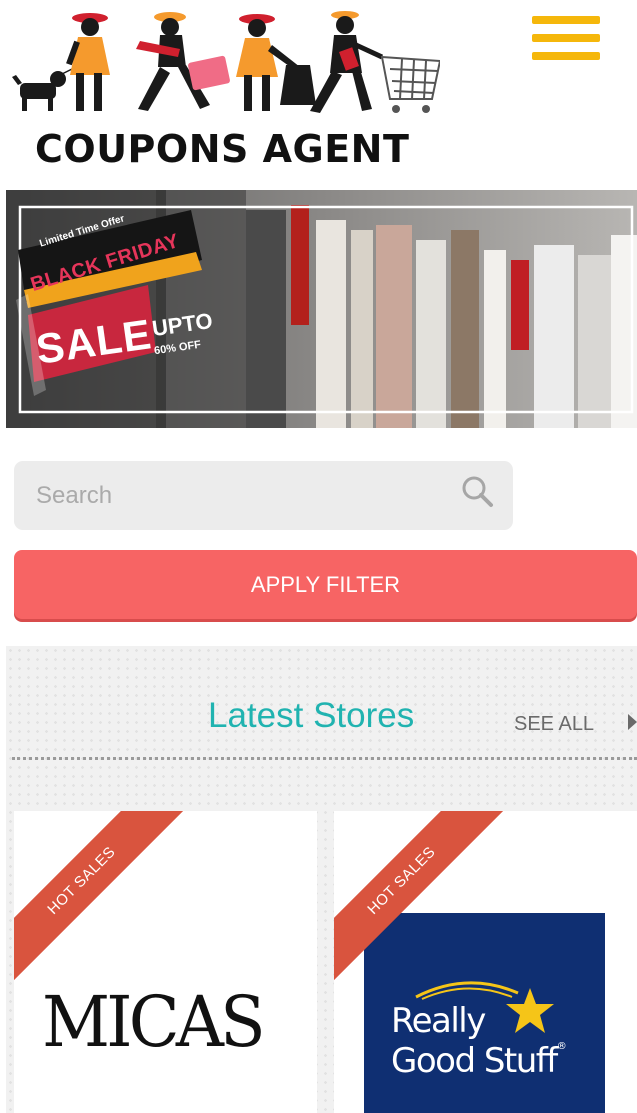 This screenshot has height=1113, width=637. Describe the element at coordinates (530, 1010) in the screenshot. I see `star-icon` at that location.